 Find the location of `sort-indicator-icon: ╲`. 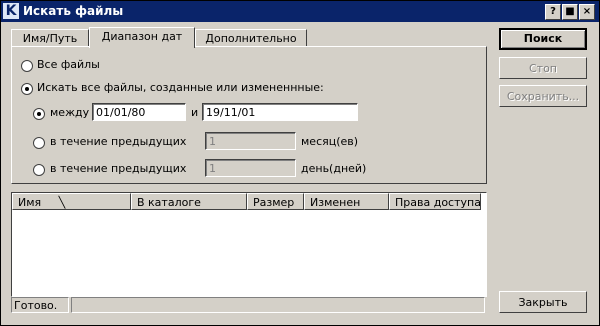

sort-indicator-icon: ╲ is located at coordinates (62, 202).